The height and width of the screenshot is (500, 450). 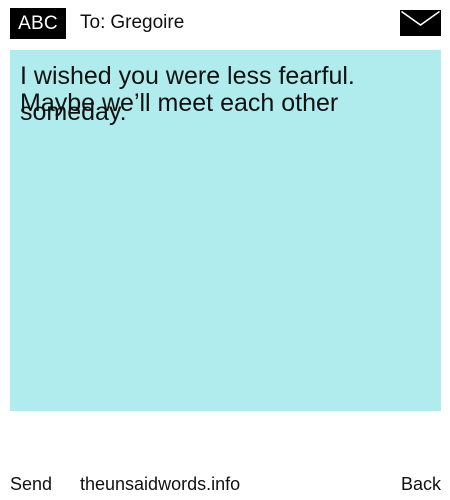 I want to click on abc-badge: ABC, so click(x=38, y=23).